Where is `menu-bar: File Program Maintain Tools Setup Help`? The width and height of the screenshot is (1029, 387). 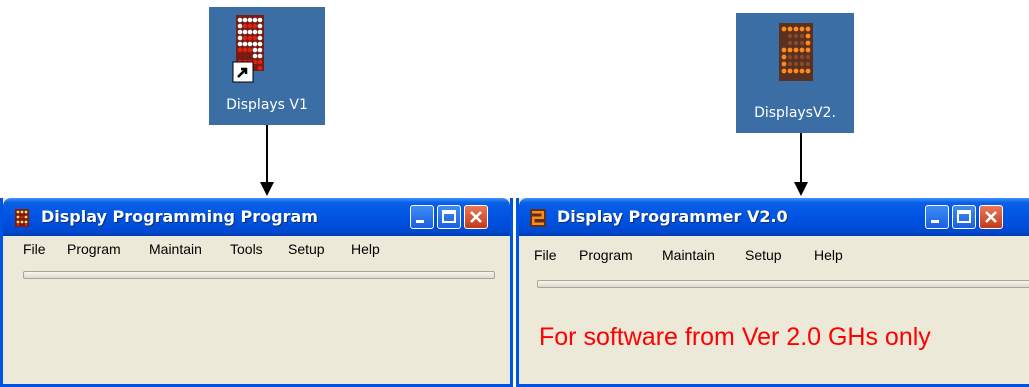
menu-bar: File Program Maintain Tools Setup Help is located at coordinates (256, 249).